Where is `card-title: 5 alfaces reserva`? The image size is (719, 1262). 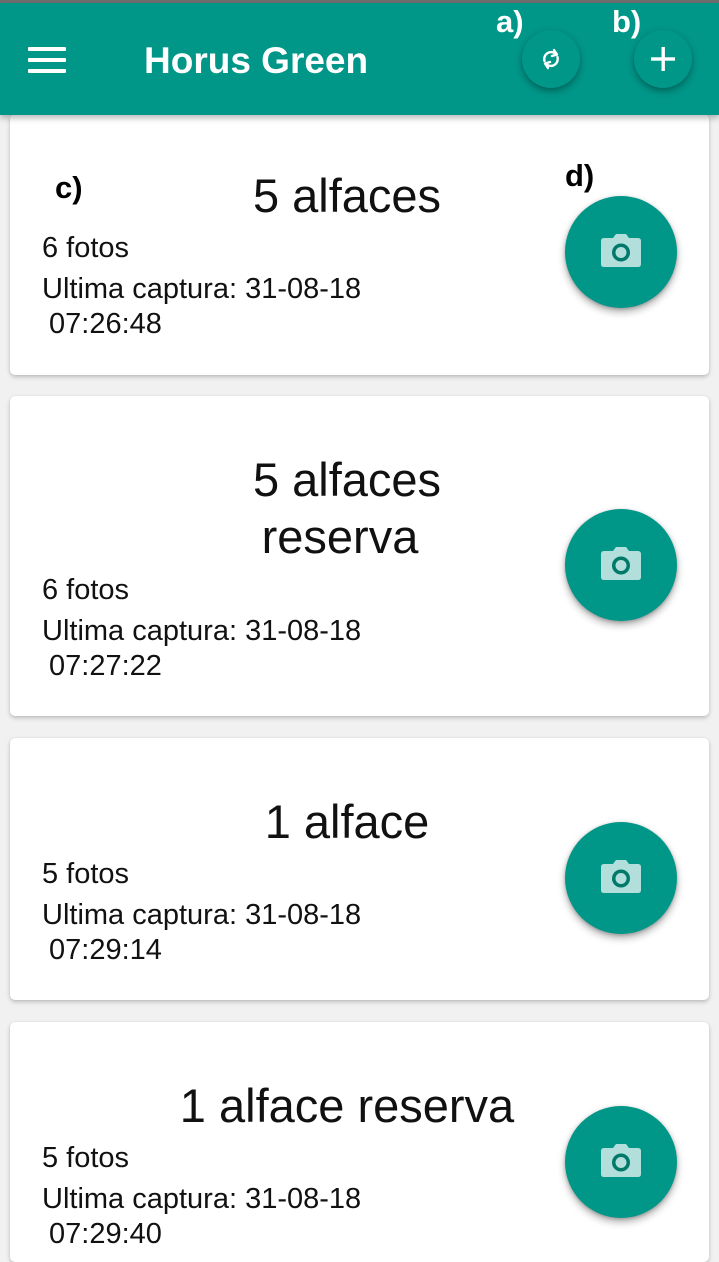 card-title: 5 alfaces reserva is located at coordinates (347, 508).